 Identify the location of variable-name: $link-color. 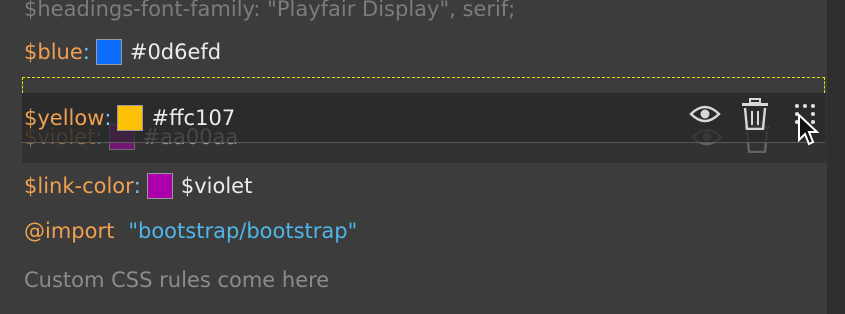
(79, 186).